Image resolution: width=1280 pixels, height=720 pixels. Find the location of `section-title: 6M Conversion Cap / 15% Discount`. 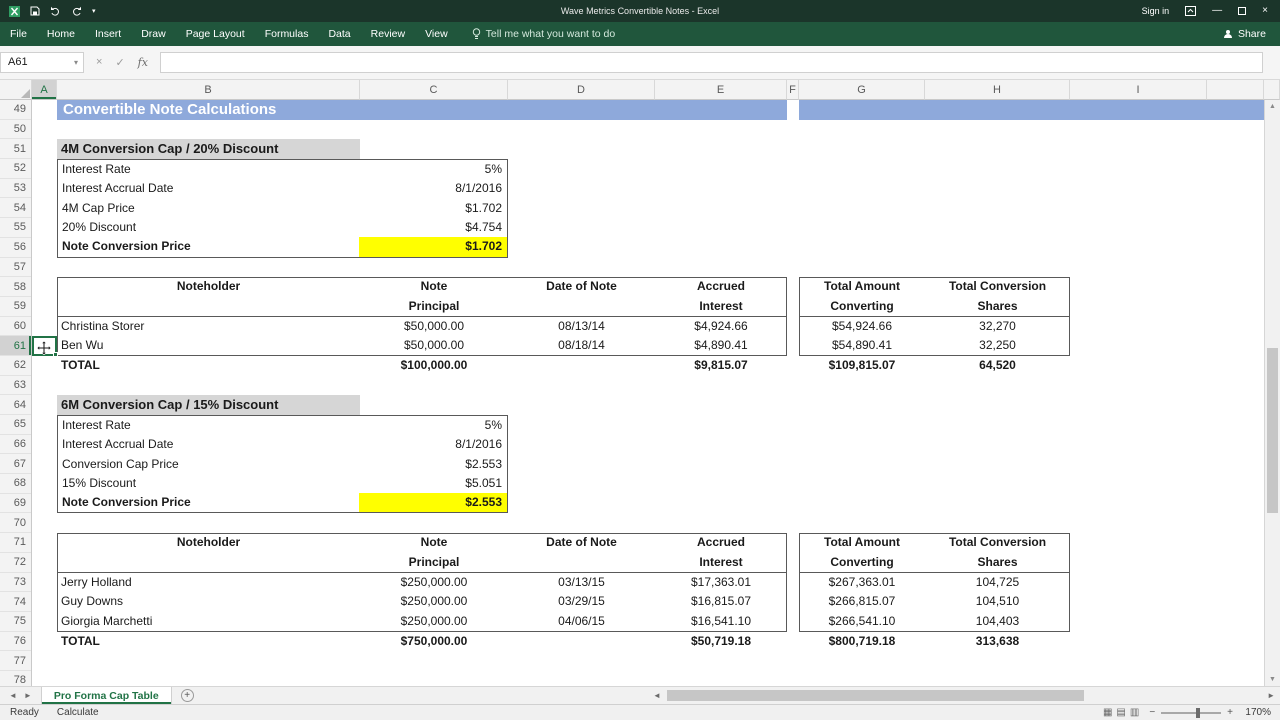

section-title: 6M Conversion Cap / 15% Discount is located at coordinates (208, 405).